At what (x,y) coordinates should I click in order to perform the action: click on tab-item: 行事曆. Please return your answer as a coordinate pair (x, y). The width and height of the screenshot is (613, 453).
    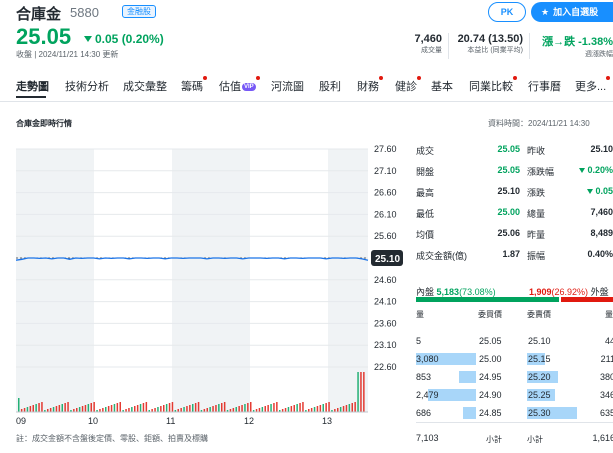
    Looking at the image, I should click on (544, 86).